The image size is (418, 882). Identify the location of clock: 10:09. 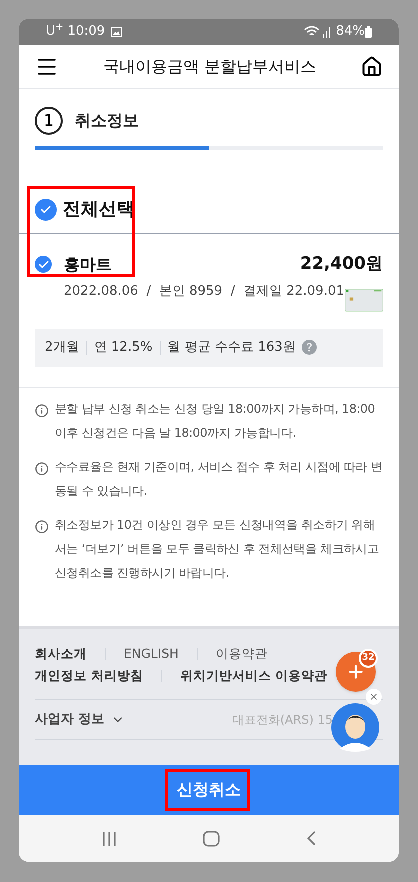
(87, 32).